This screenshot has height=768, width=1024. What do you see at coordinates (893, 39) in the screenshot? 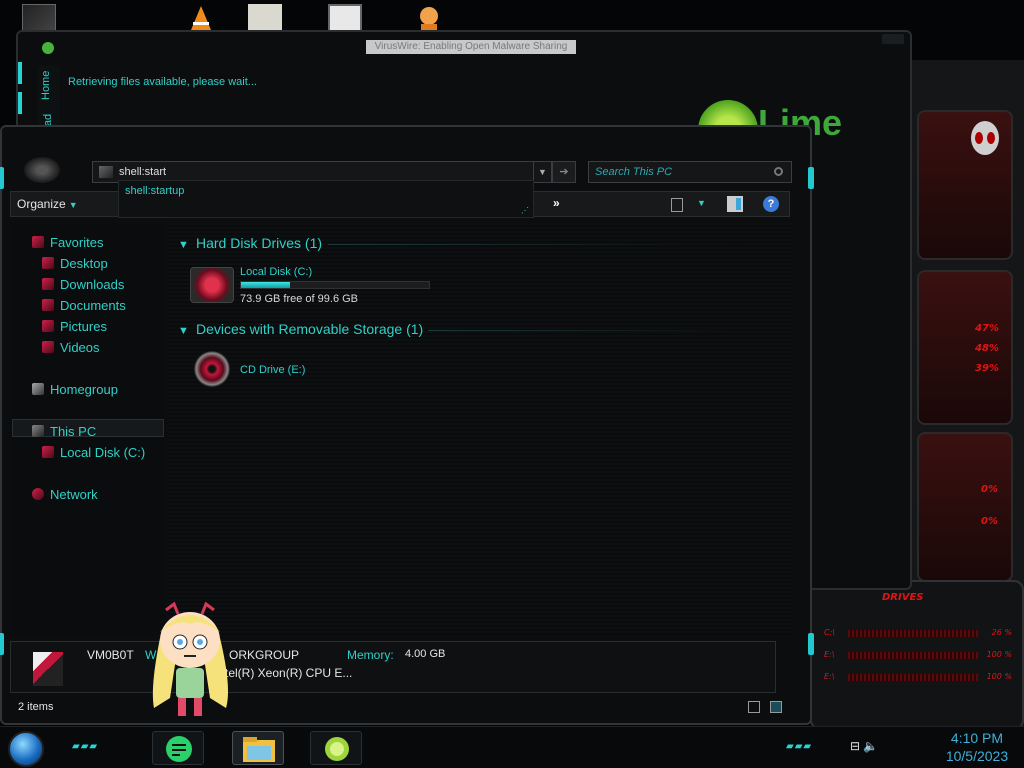
I see `close-button` at bounding box center [893, 39].